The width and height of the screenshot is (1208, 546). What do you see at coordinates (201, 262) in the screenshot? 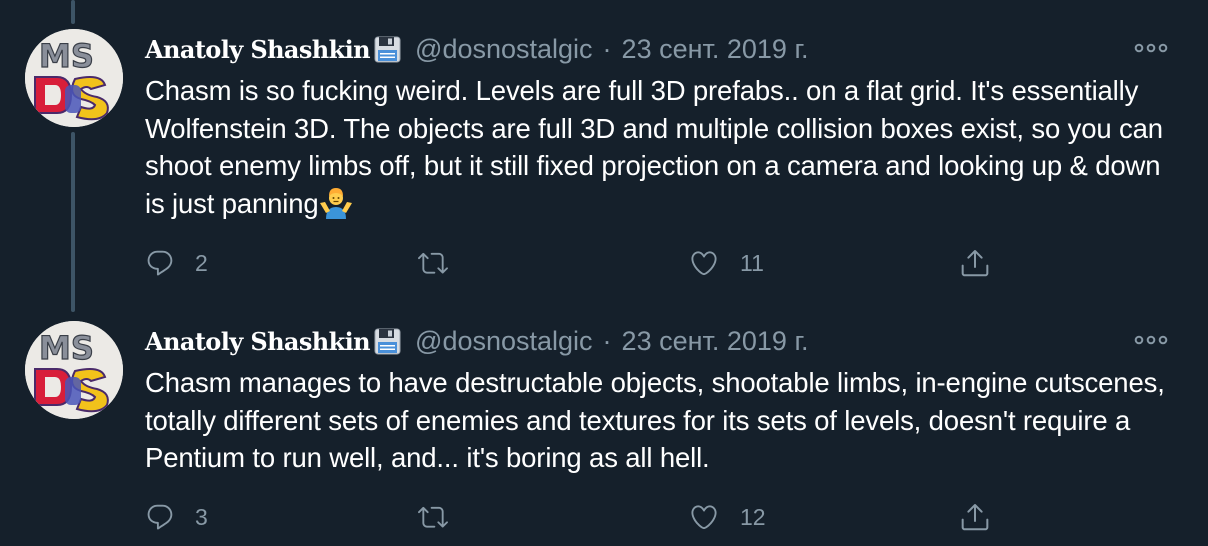
I see `reply-count: 2` at bounding box center [201, 262].